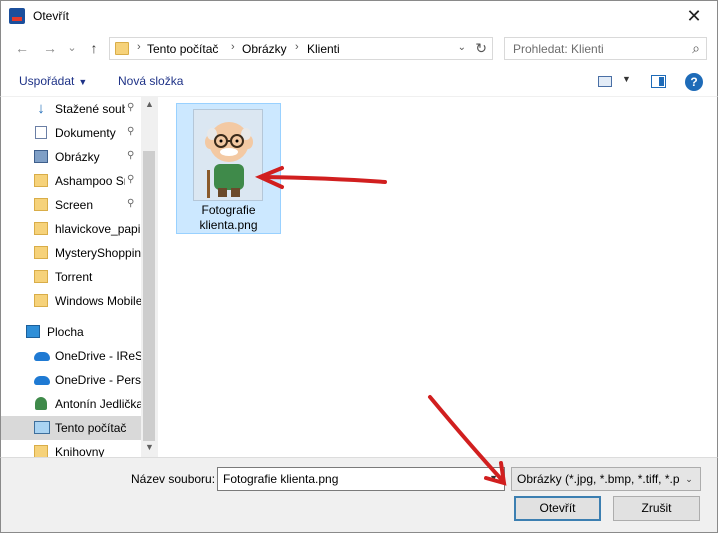 This screenshot has width=718, height=533. I want to click on title-bar: Otevřít ✕, so click(359, 15).